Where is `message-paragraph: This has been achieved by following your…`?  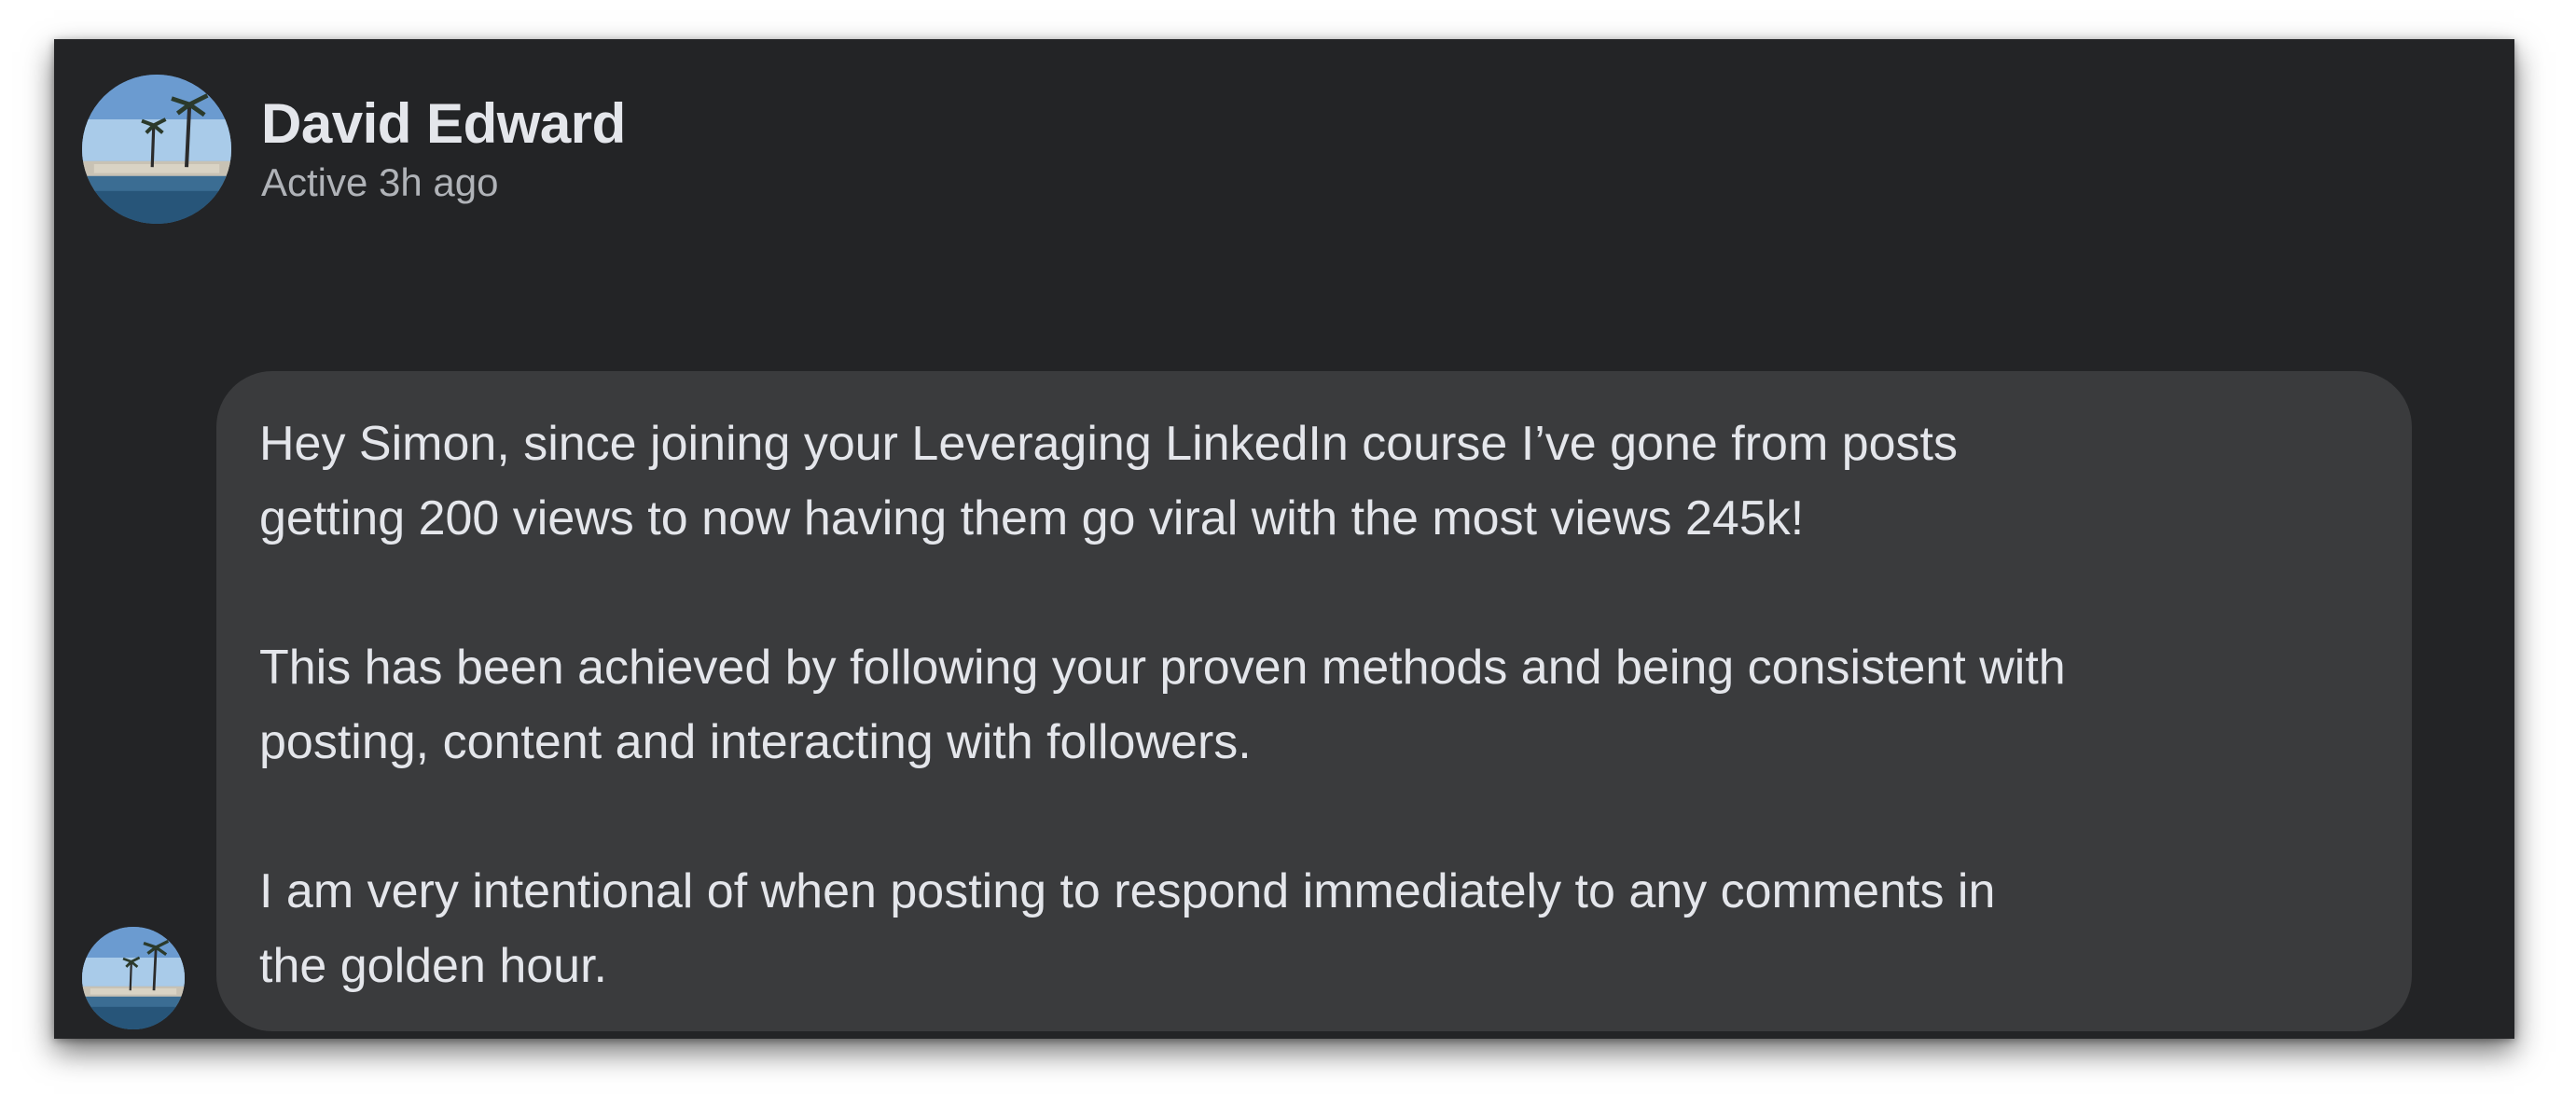
message-paragraph: This has been achieved by following your… is located at coordinates (1162, 705).